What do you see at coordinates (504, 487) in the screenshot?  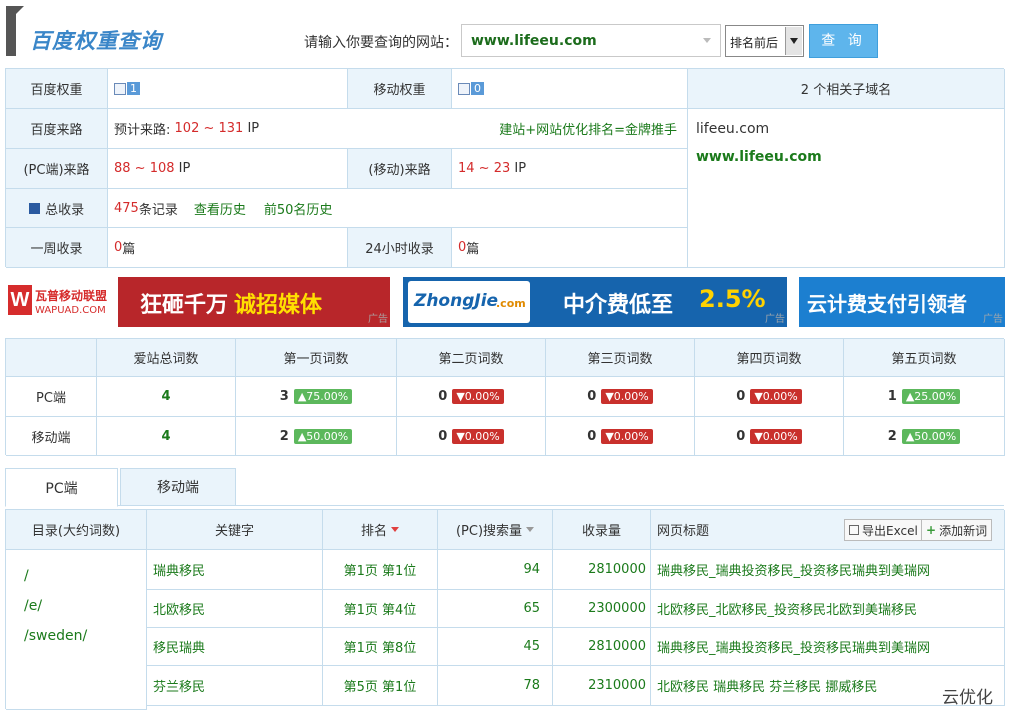 I see `device-tabs: PC端 移动端` at bounding box center [504, 487].